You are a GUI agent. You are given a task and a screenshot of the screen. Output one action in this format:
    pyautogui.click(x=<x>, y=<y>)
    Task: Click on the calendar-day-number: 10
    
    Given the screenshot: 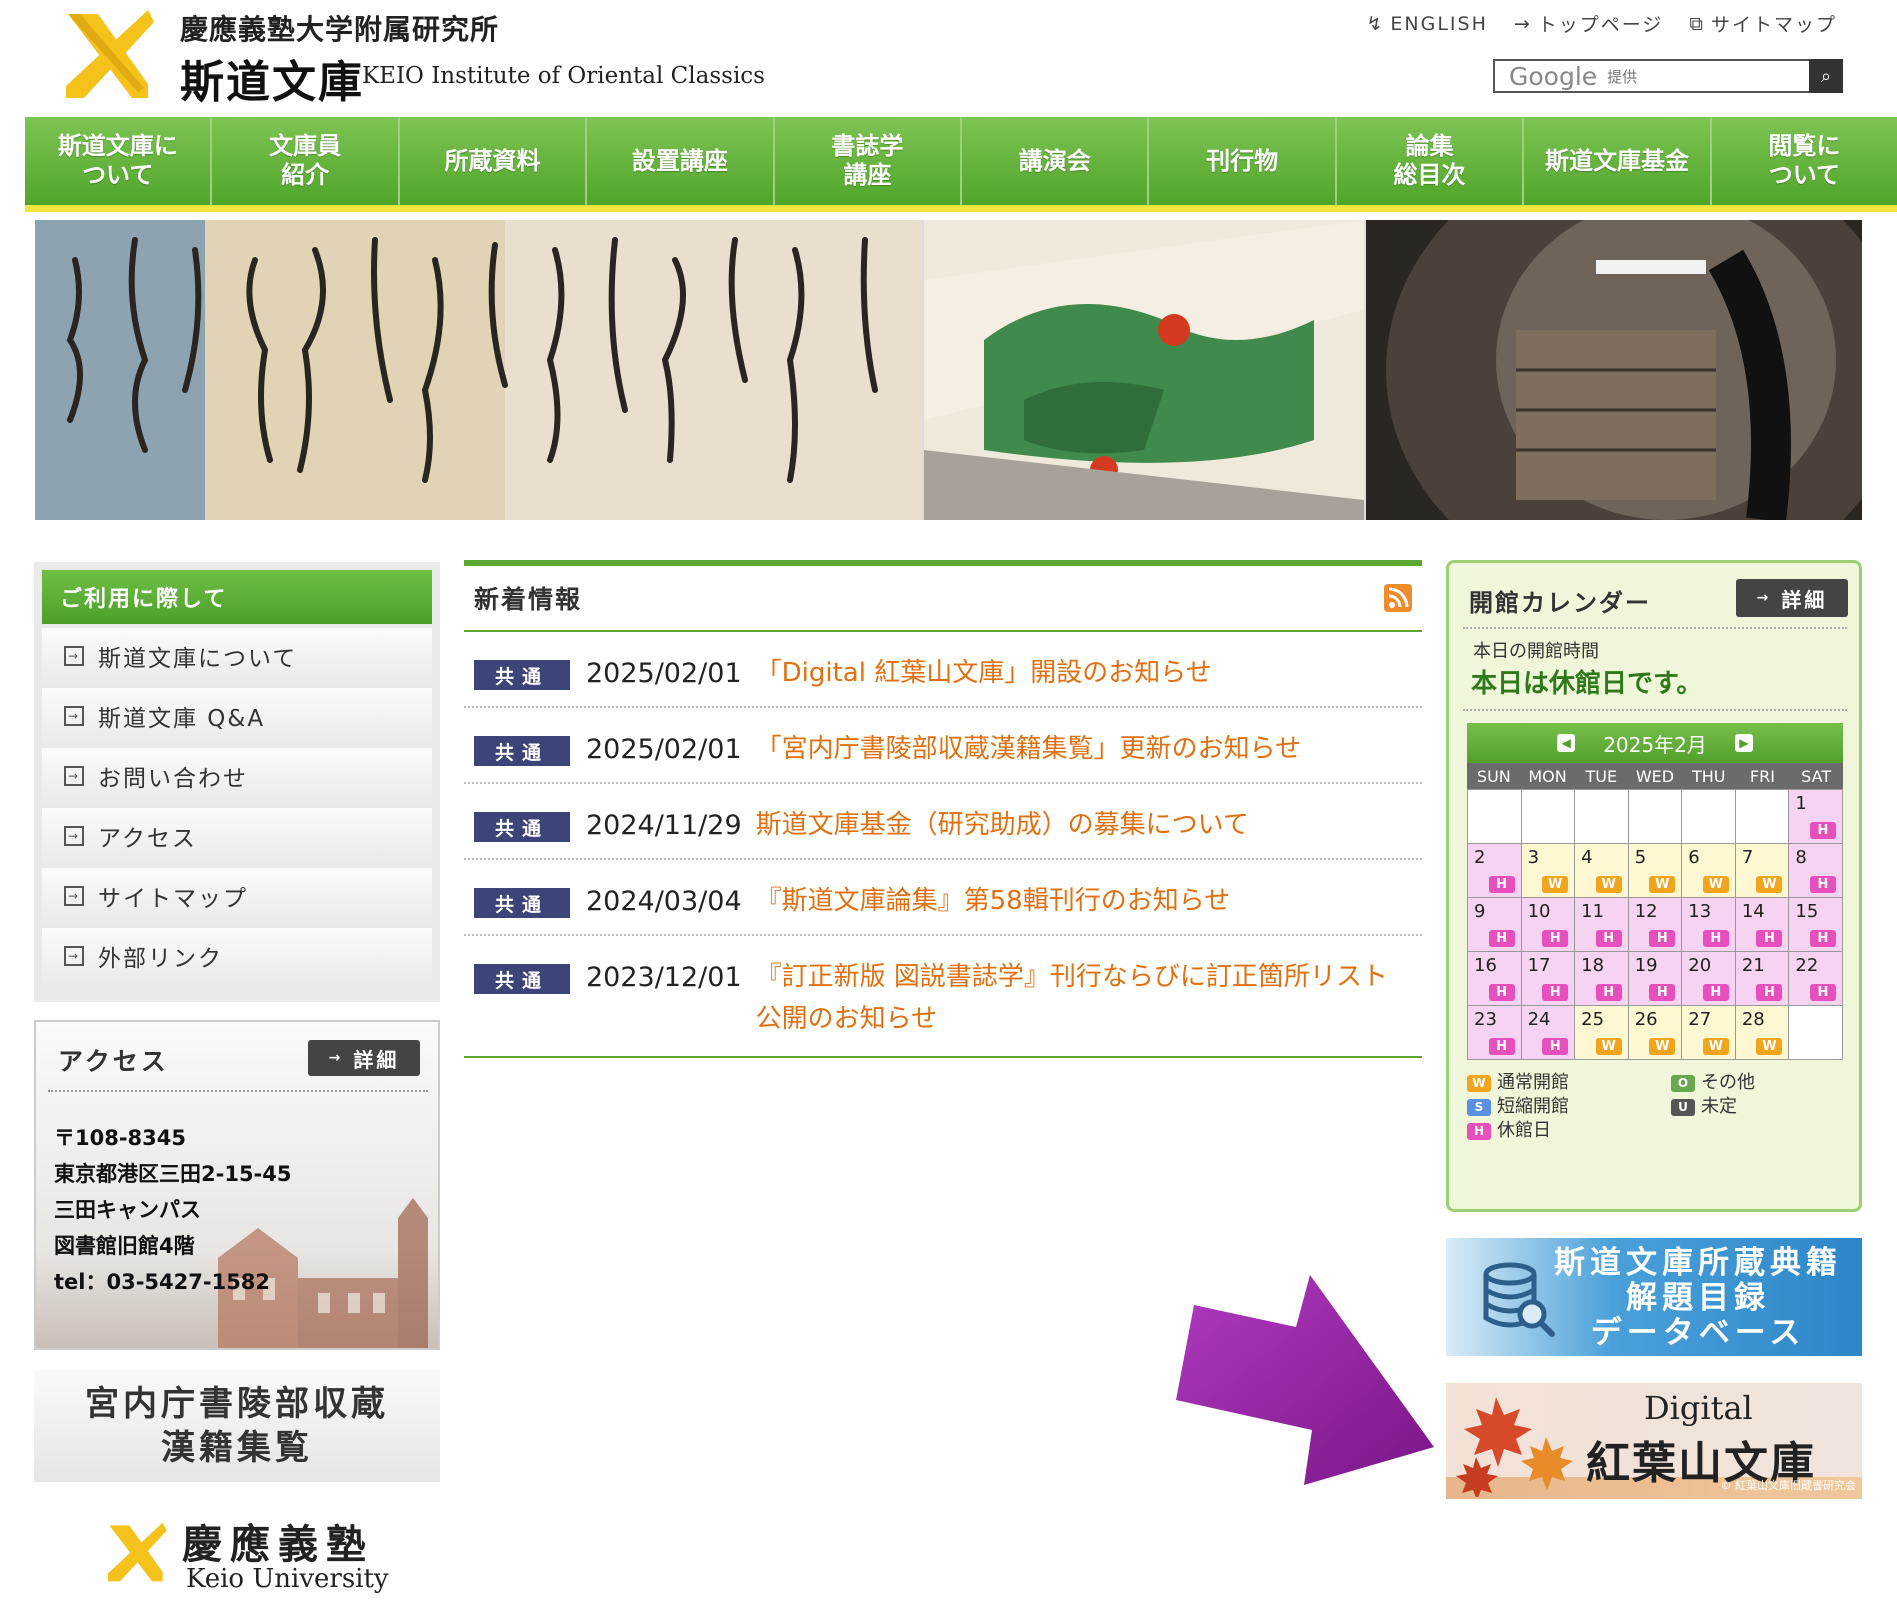 What is the action you would take?
    pyautogui.click(x=1539, y=911)
    